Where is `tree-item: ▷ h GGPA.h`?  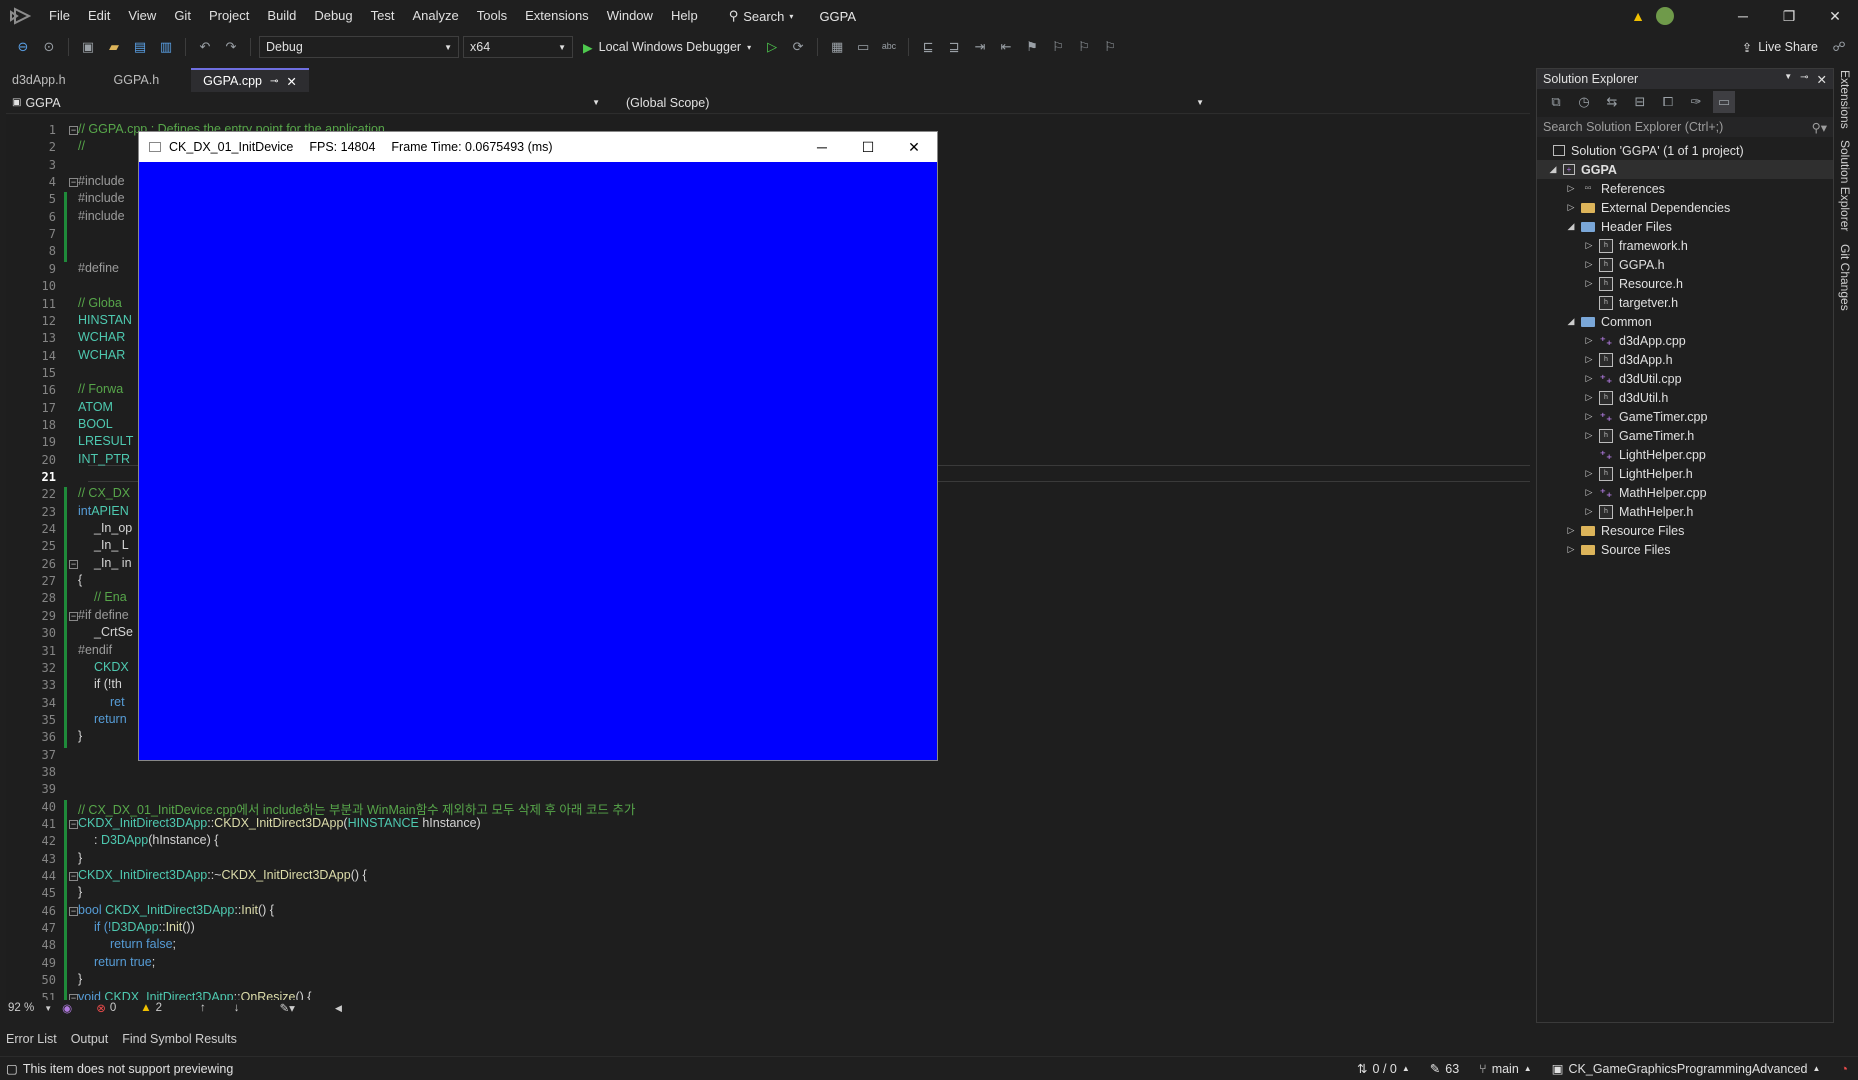 tree-item: ▷ h GGPA.h is located at coordinates (1685, 264).